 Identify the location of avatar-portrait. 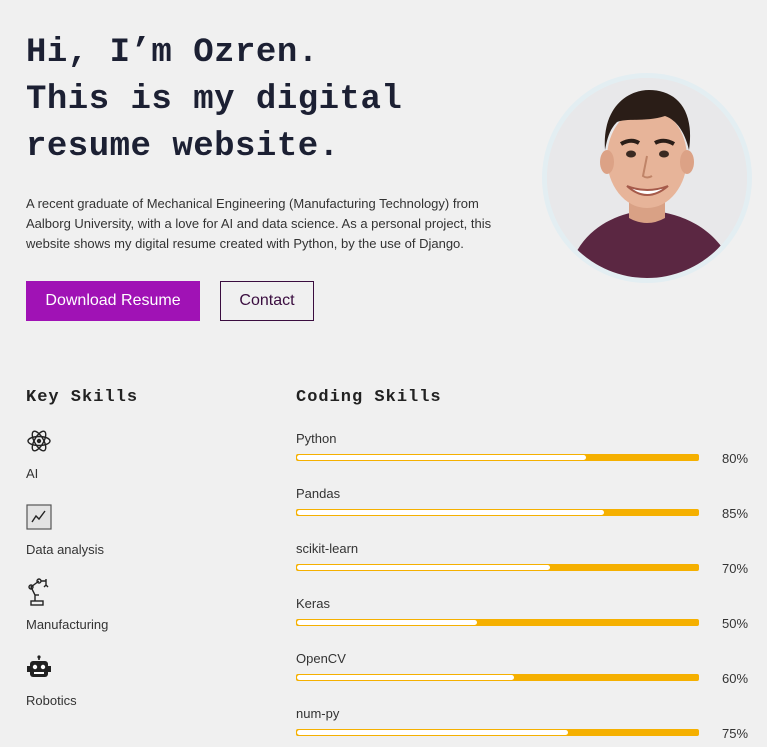
(647, 178).